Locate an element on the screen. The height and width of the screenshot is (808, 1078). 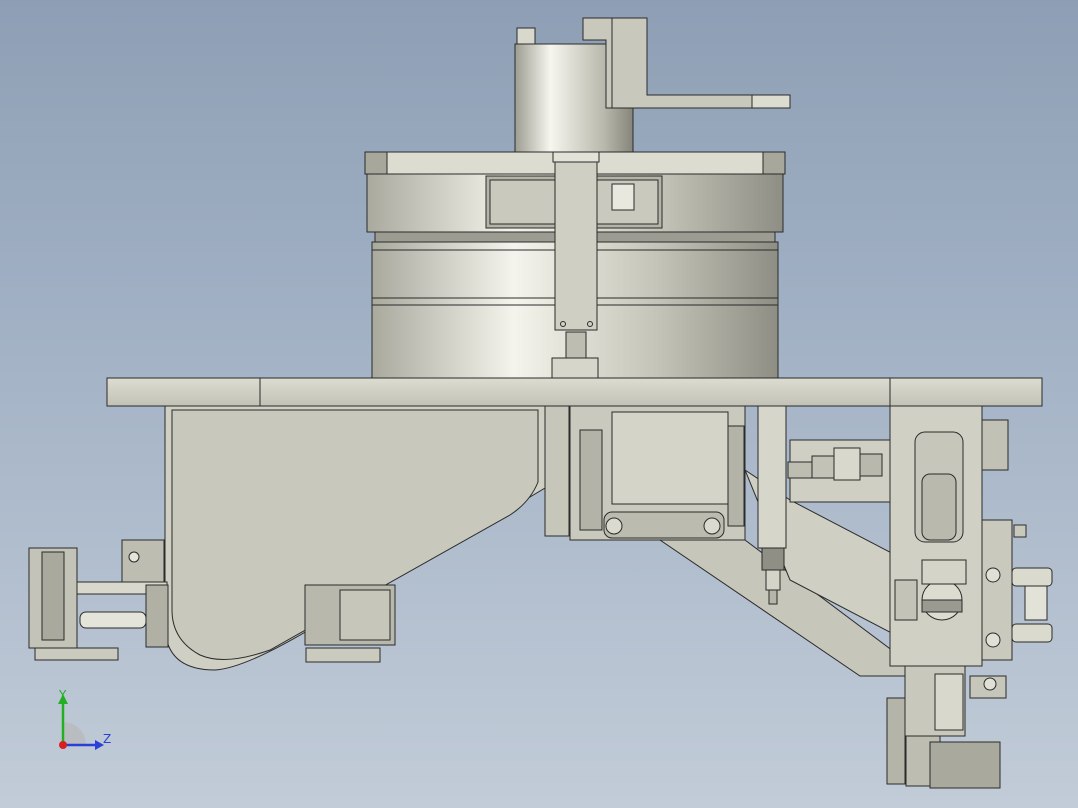
z-axis-label: Z is located at coordinates (107, 739).